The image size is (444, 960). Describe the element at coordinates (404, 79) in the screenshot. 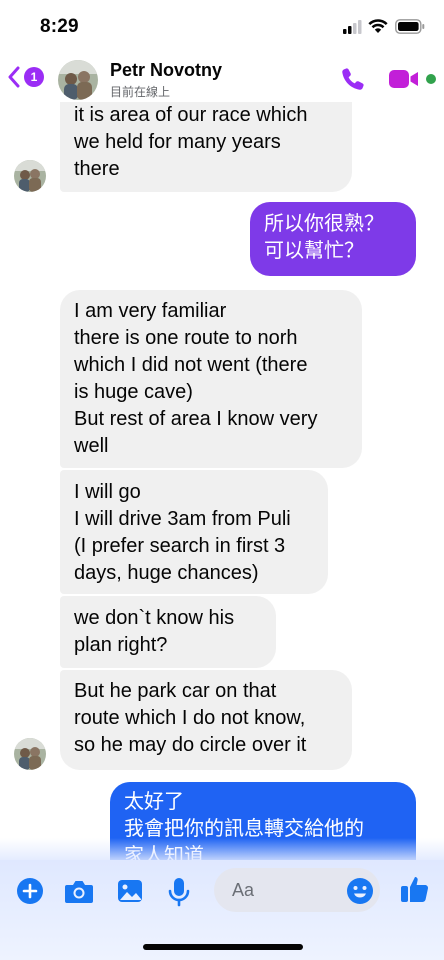

I see `video-call-icon` at that location.